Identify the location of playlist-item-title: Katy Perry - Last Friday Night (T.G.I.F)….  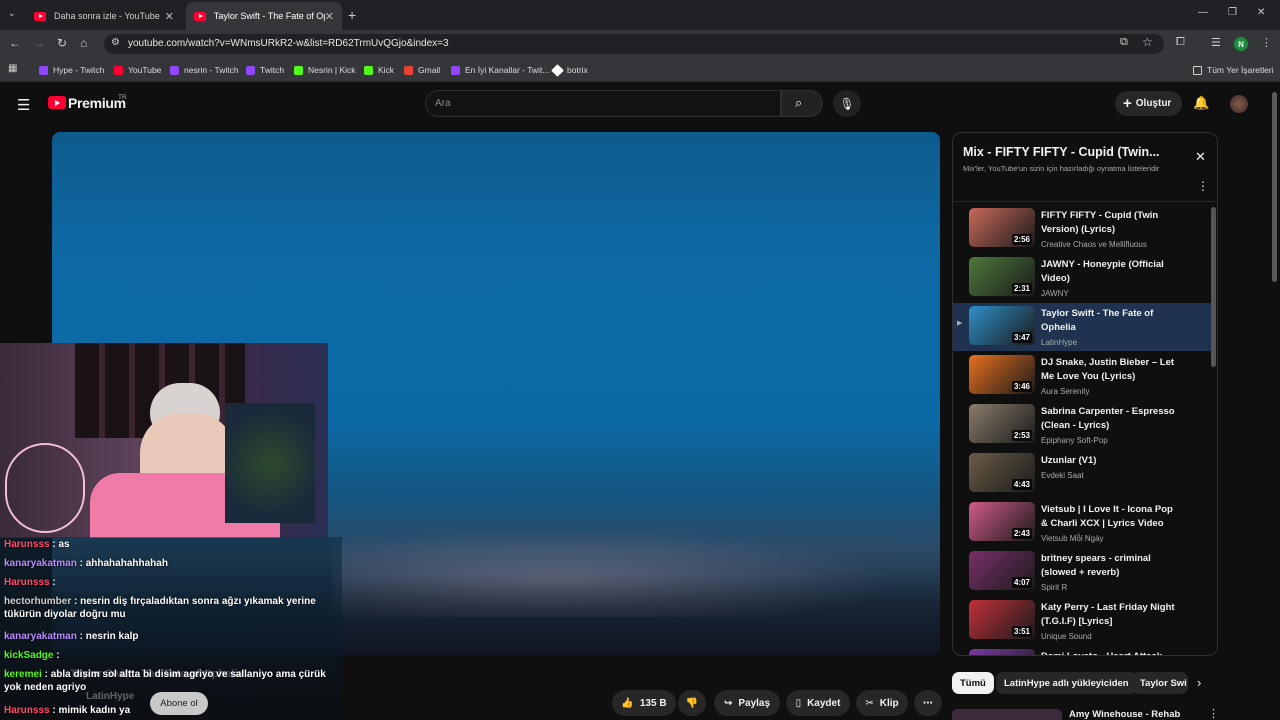
(1111, 614).